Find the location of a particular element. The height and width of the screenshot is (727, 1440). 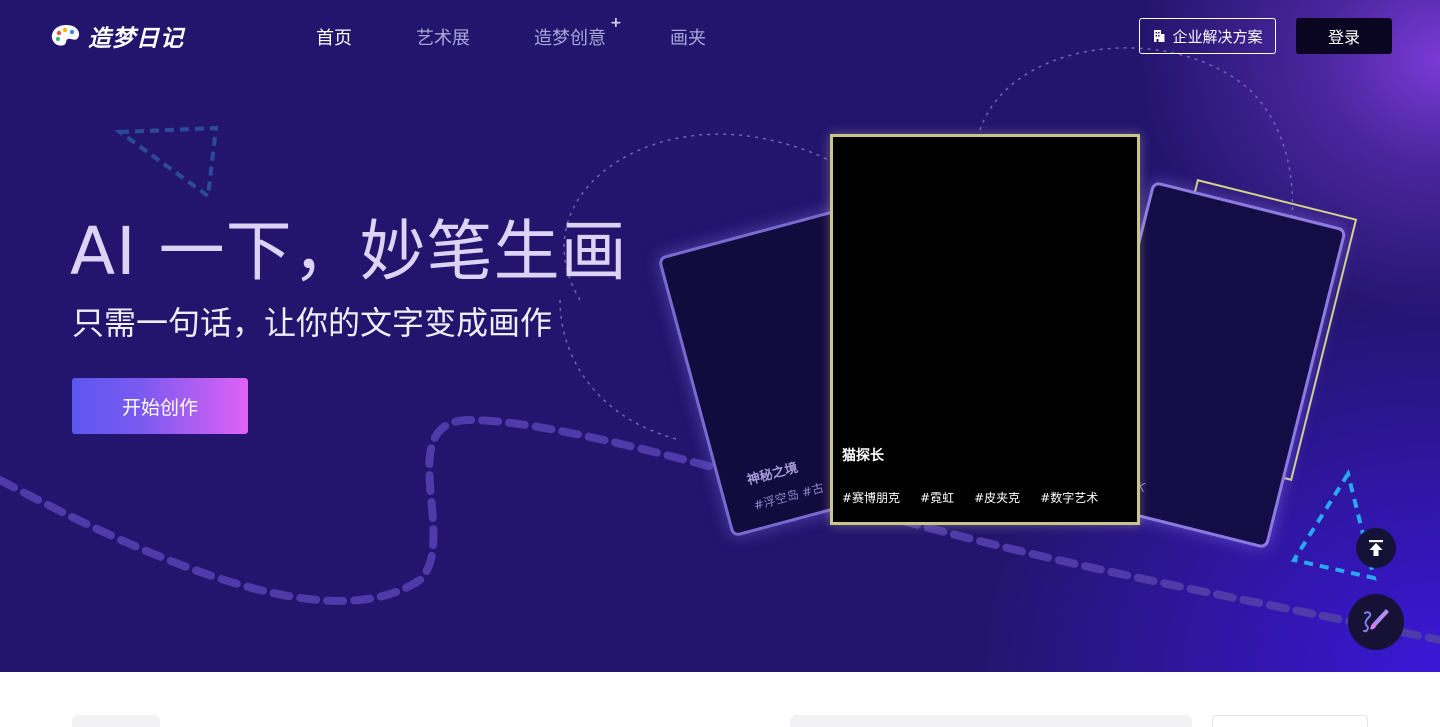

artwork-card-tags: #赛博朋克 #霓虹 #皮夹克 #数字艺术 is located at coordinates (970, 497).